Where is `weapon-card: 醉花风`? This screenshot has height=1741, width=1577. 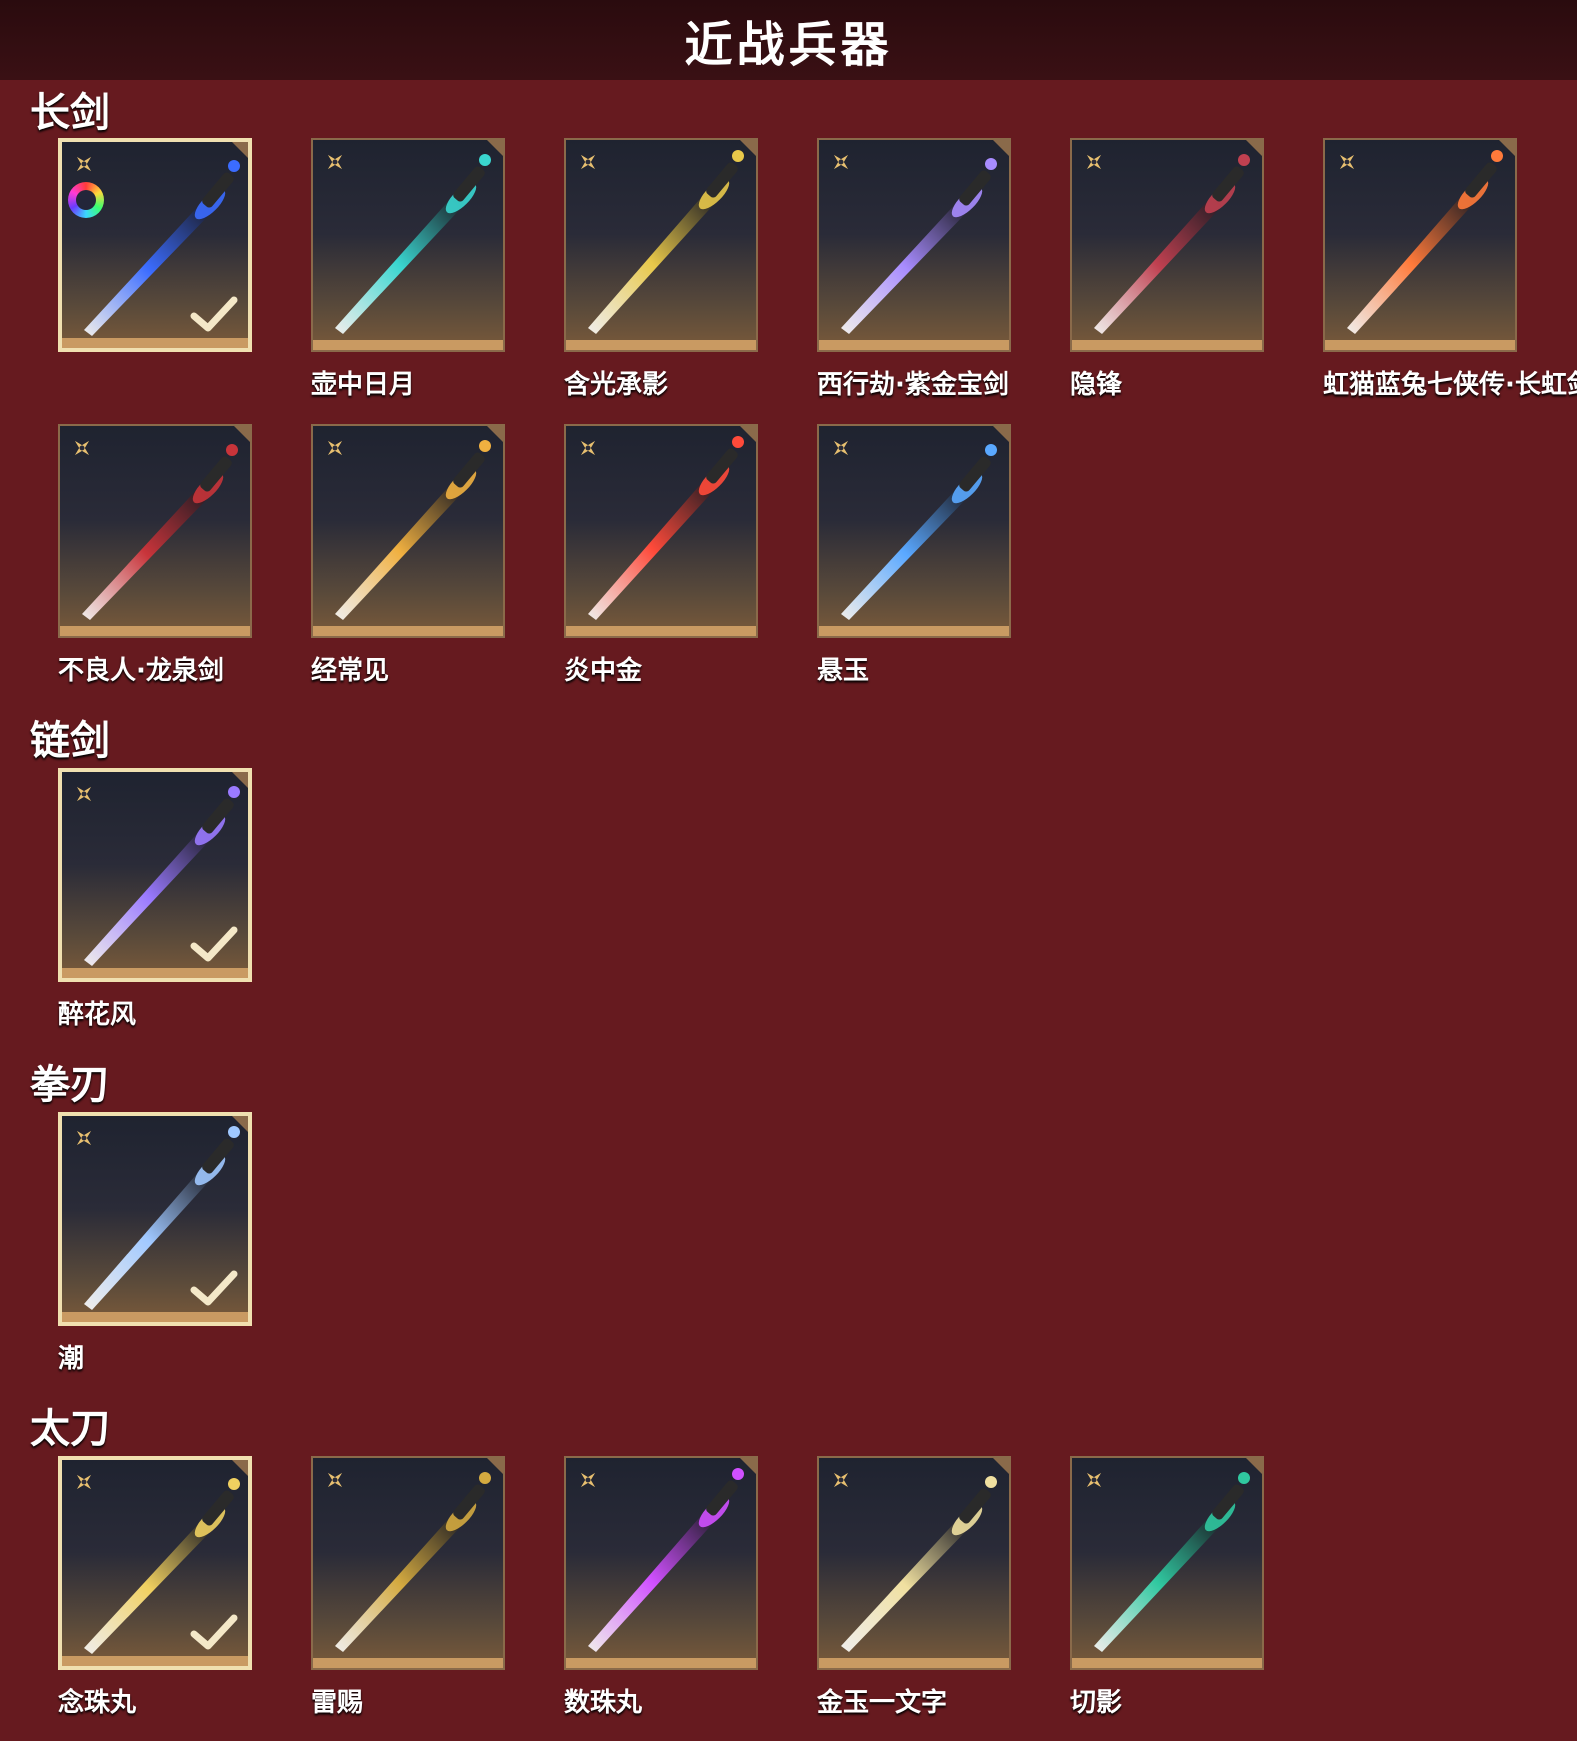 weapon-card: 醉花风 is located at coordinates (155, 899).